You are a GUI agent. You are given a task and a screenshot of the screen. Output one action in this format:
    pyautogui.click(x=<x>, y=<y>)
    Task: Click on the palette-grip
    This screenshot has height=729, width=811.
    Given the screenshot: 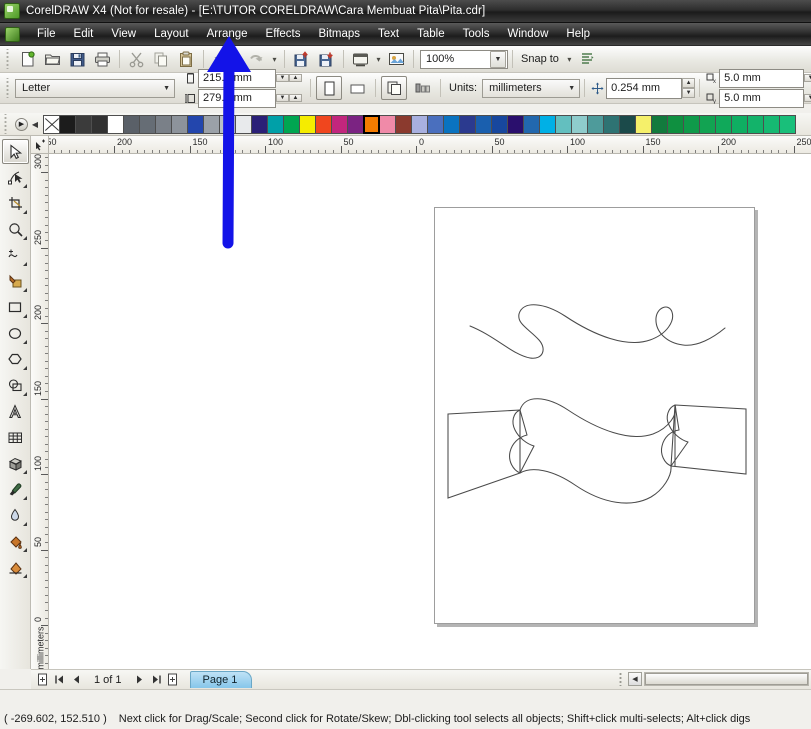 What is the action you would take?
    pyautogui.click(x=6, y=124)
    